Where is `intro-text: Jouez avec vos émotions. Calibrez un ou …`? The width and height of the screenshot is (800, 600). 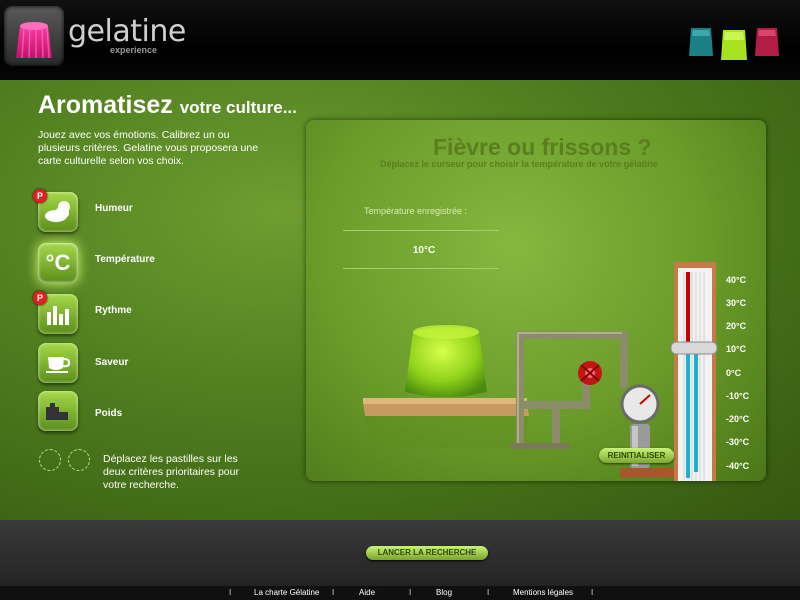
intro-text: Jouez avec vos émotions. Calibrez un ou … is located at coordinates (148, 148).